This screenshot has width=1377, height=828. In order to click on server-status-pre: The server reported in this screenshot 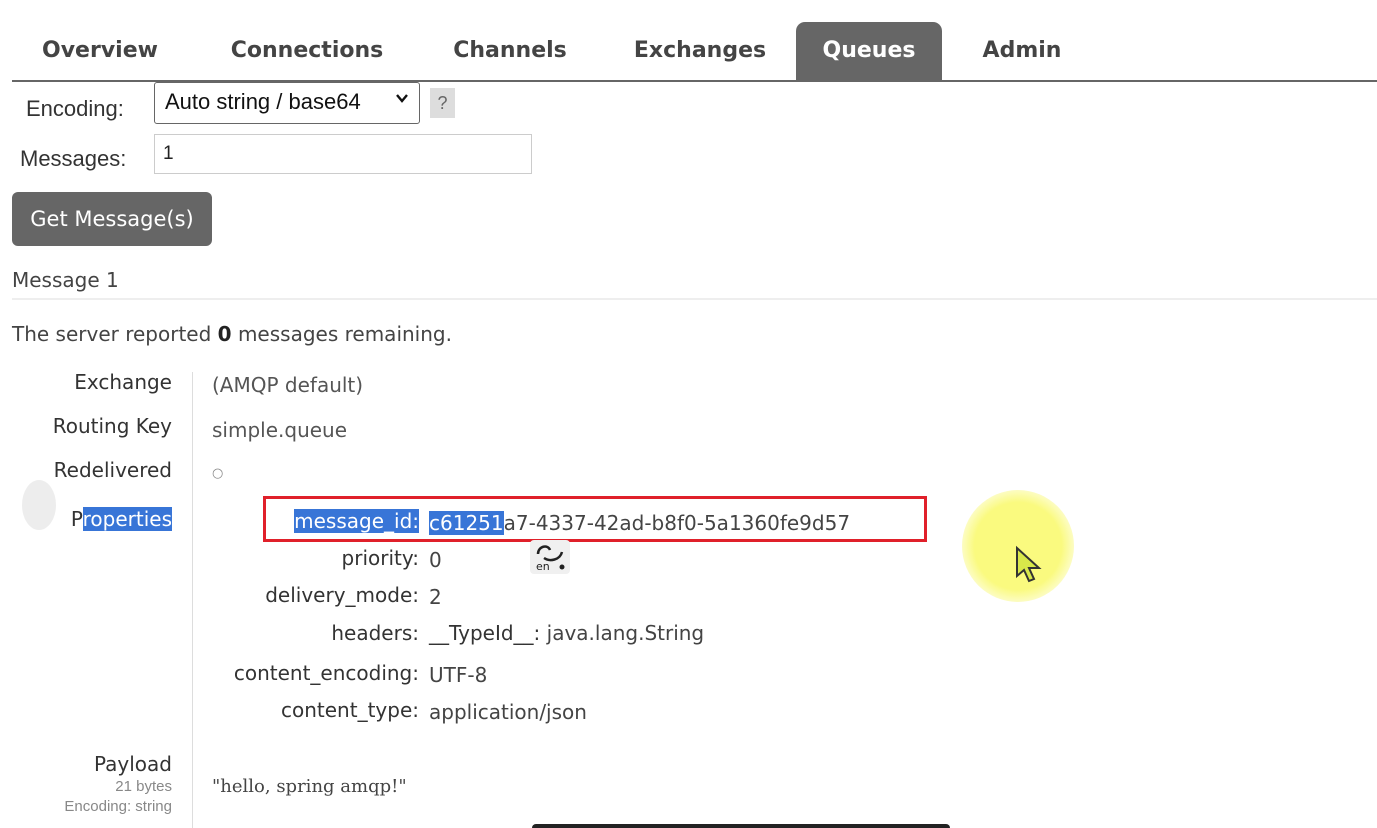, I will do `click(115, 334)`.